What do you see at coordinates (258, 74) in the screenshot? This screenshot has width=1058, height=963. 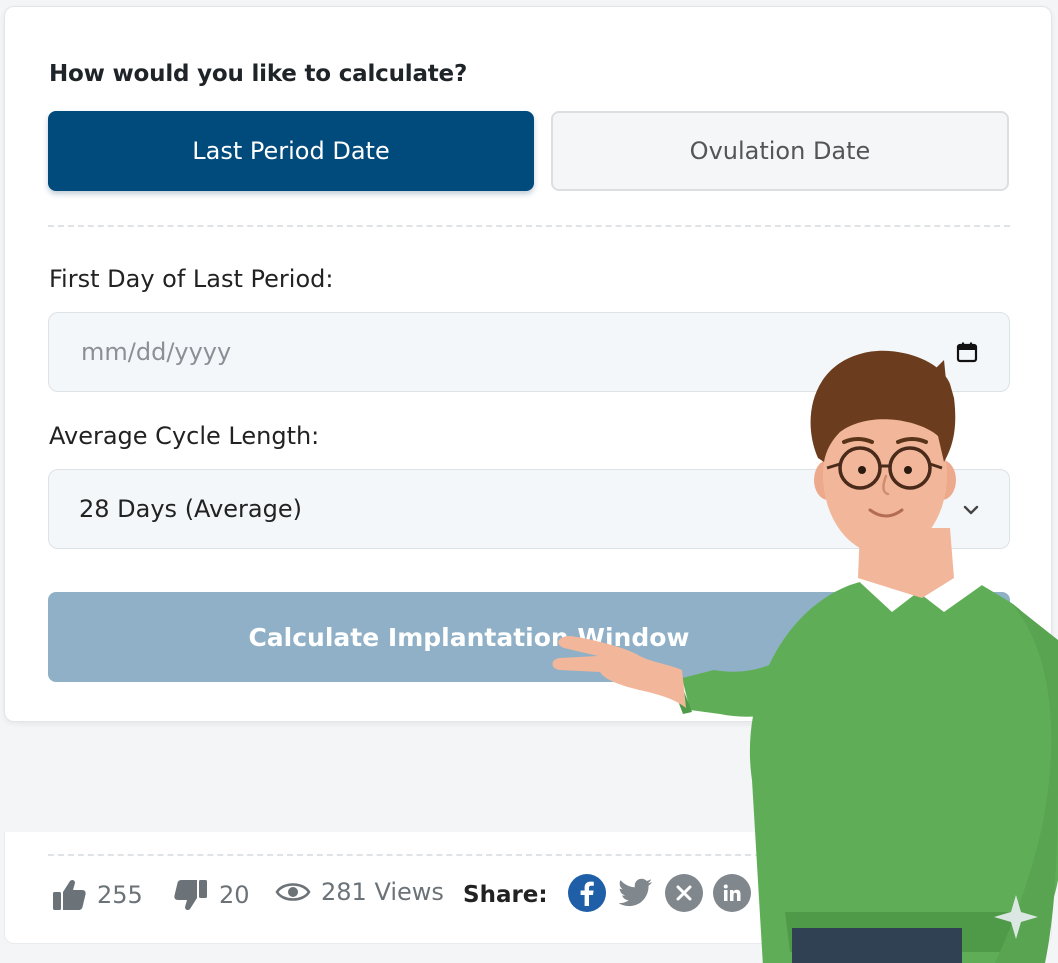 I see `method-question: How would you like to calculate?` at bounding box center [258, 74].